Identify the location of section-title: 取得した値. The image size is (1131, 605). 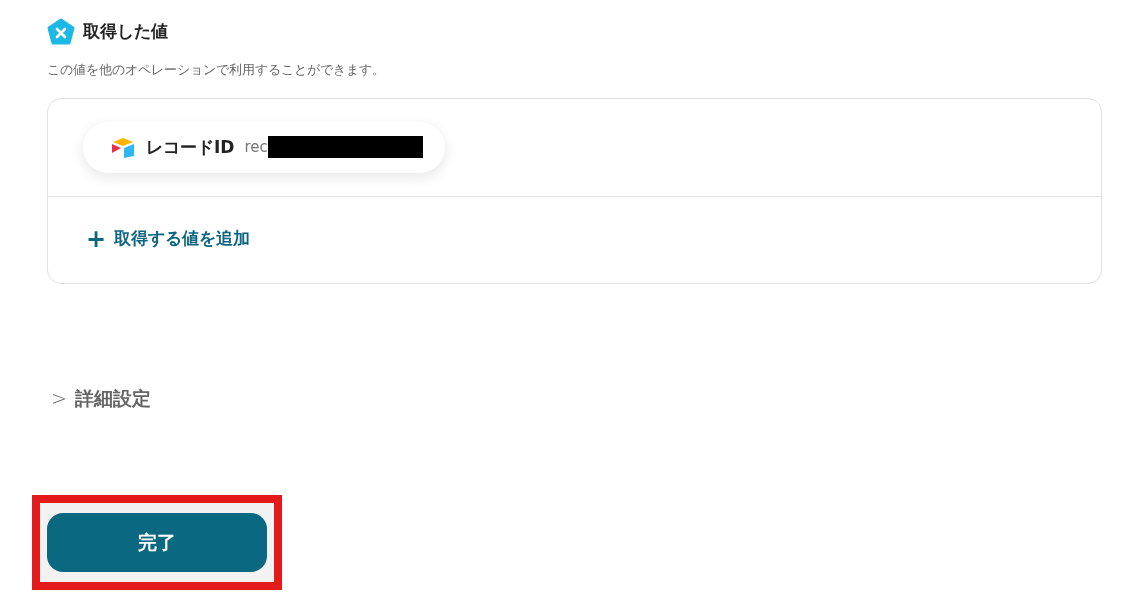
(125, 32).